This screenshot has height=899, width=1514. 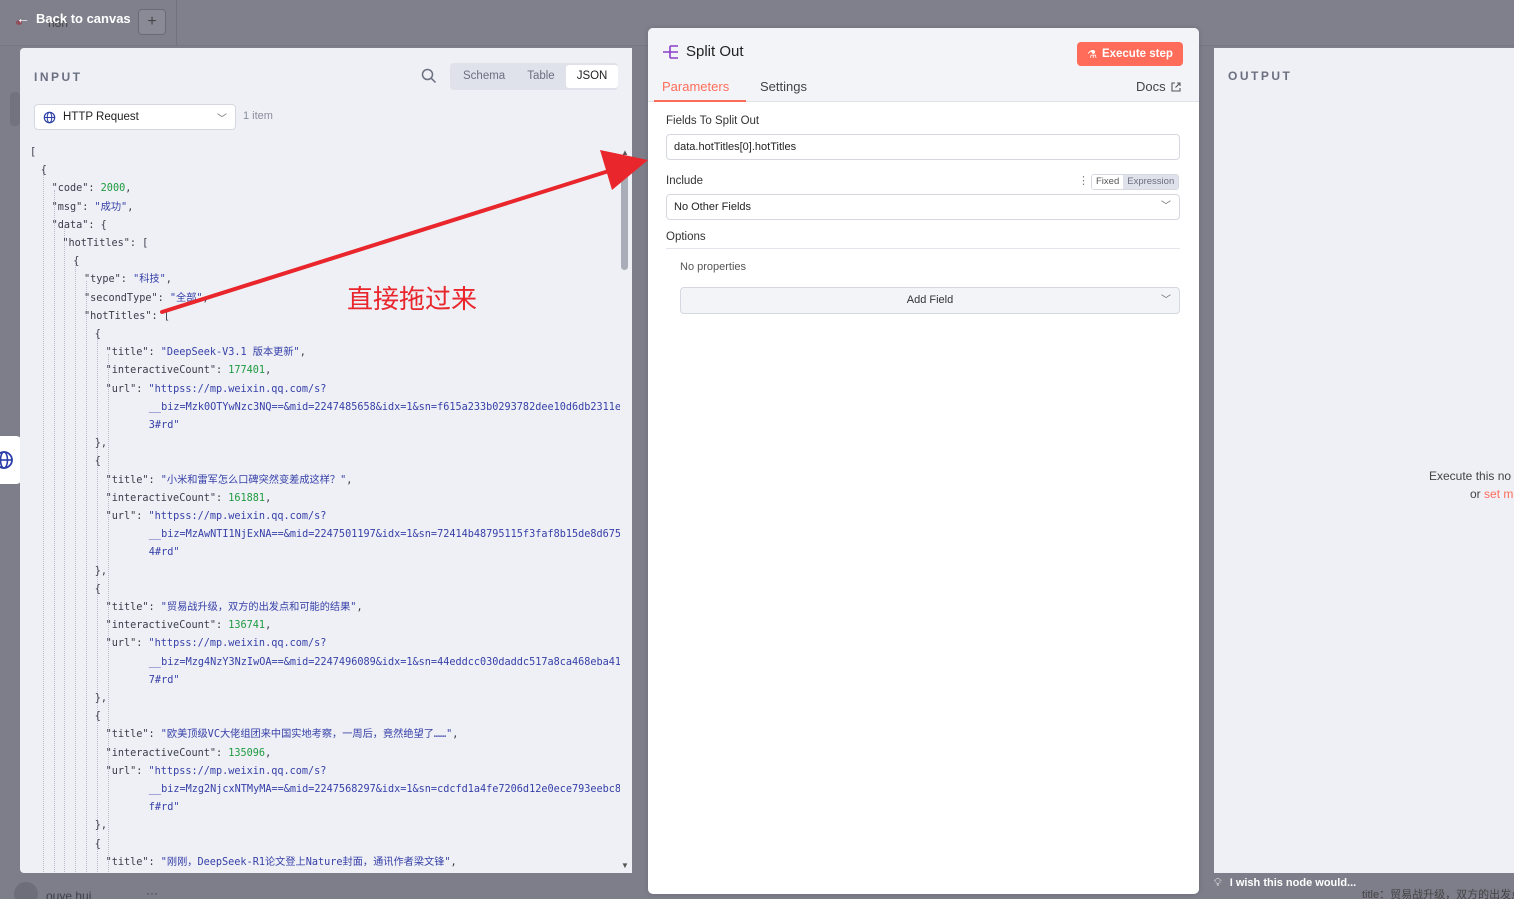 What do you see at coordinates (713, 267) in the screenshot?
I see `no-properties-text: No properties` at bounding box center [713, 267].